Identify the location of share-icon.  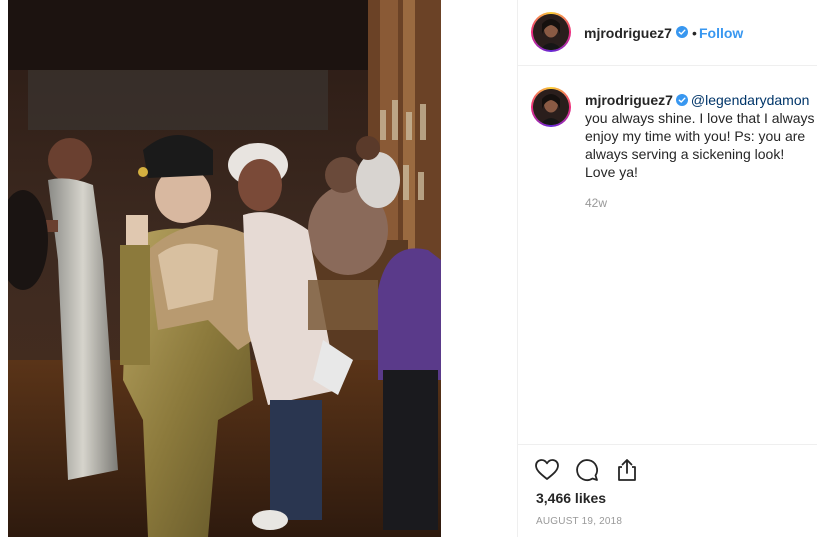
(627, 470).